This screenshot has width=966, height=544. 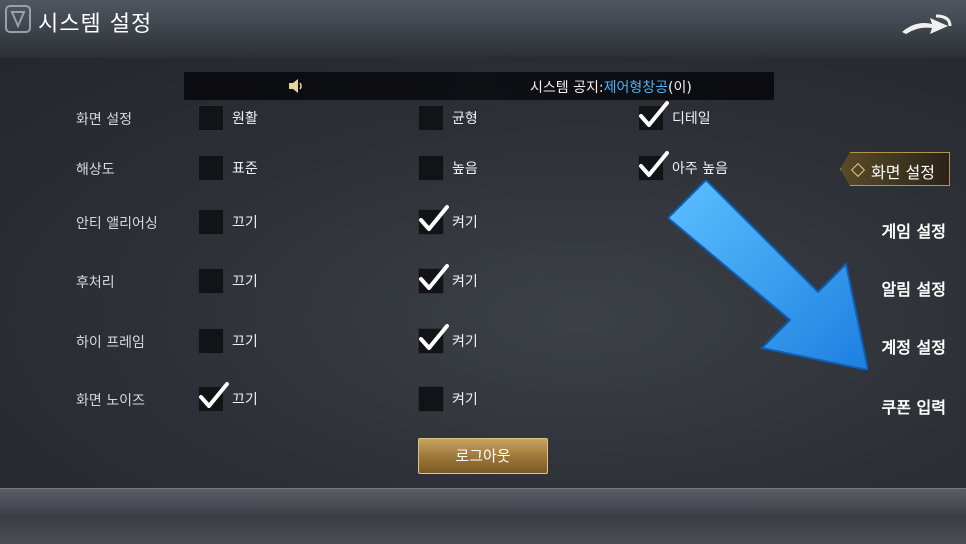 I want to click on system-notice-bar: 시스템 공지:제어형창공(이), so click(x=479, y=86).